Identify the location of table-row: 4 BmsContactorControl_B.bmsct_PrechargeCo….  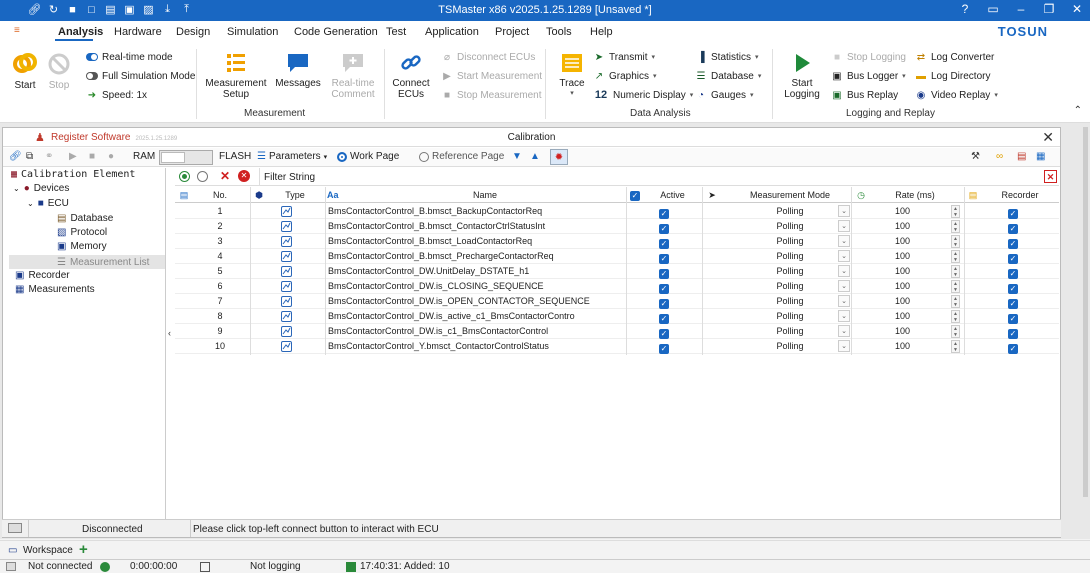
(617, 256).